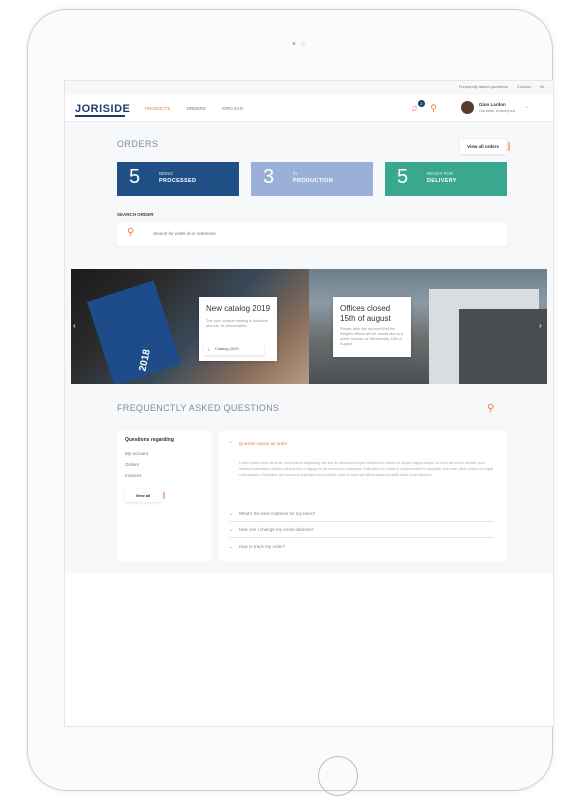  Describe the element at coordinates (524, 86) in the screenshot. I see `topbar-contact-link: Contact` at that location.